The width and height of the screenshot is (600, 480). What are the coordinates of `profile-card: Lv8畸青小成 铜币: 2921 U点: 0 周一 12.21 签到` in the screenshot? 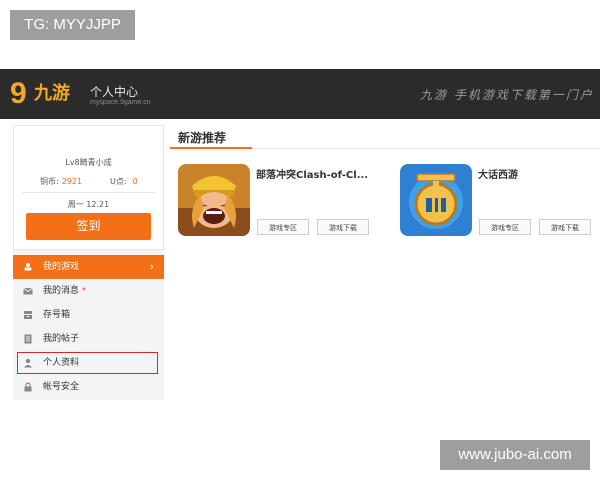 It's located at (88, 187).